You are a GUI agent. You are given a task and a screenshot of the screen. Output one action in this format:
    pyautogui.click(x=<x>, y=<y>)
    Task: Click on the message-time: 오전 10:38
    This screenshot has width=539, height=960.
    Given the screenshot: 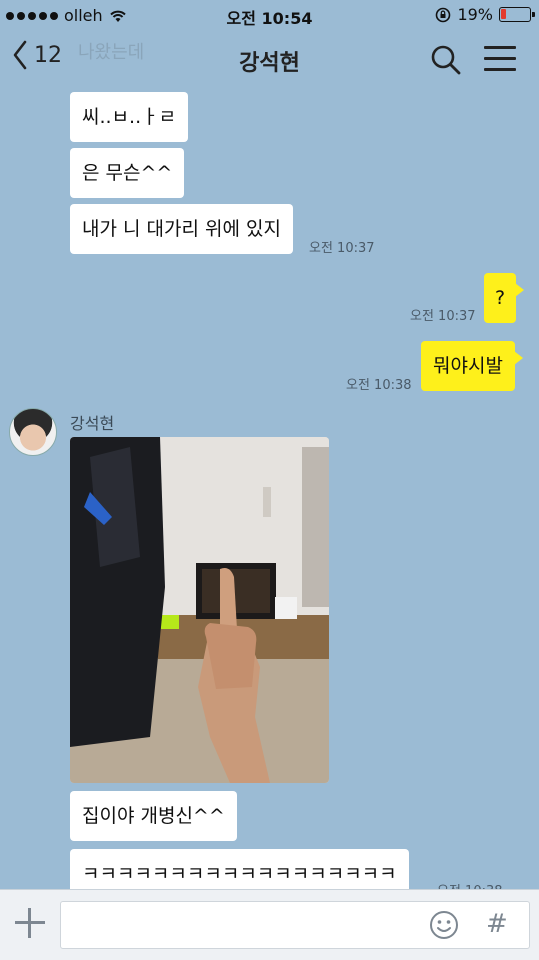 What is the action you would take?
    pyautogui.click(x=379, y=385)
    